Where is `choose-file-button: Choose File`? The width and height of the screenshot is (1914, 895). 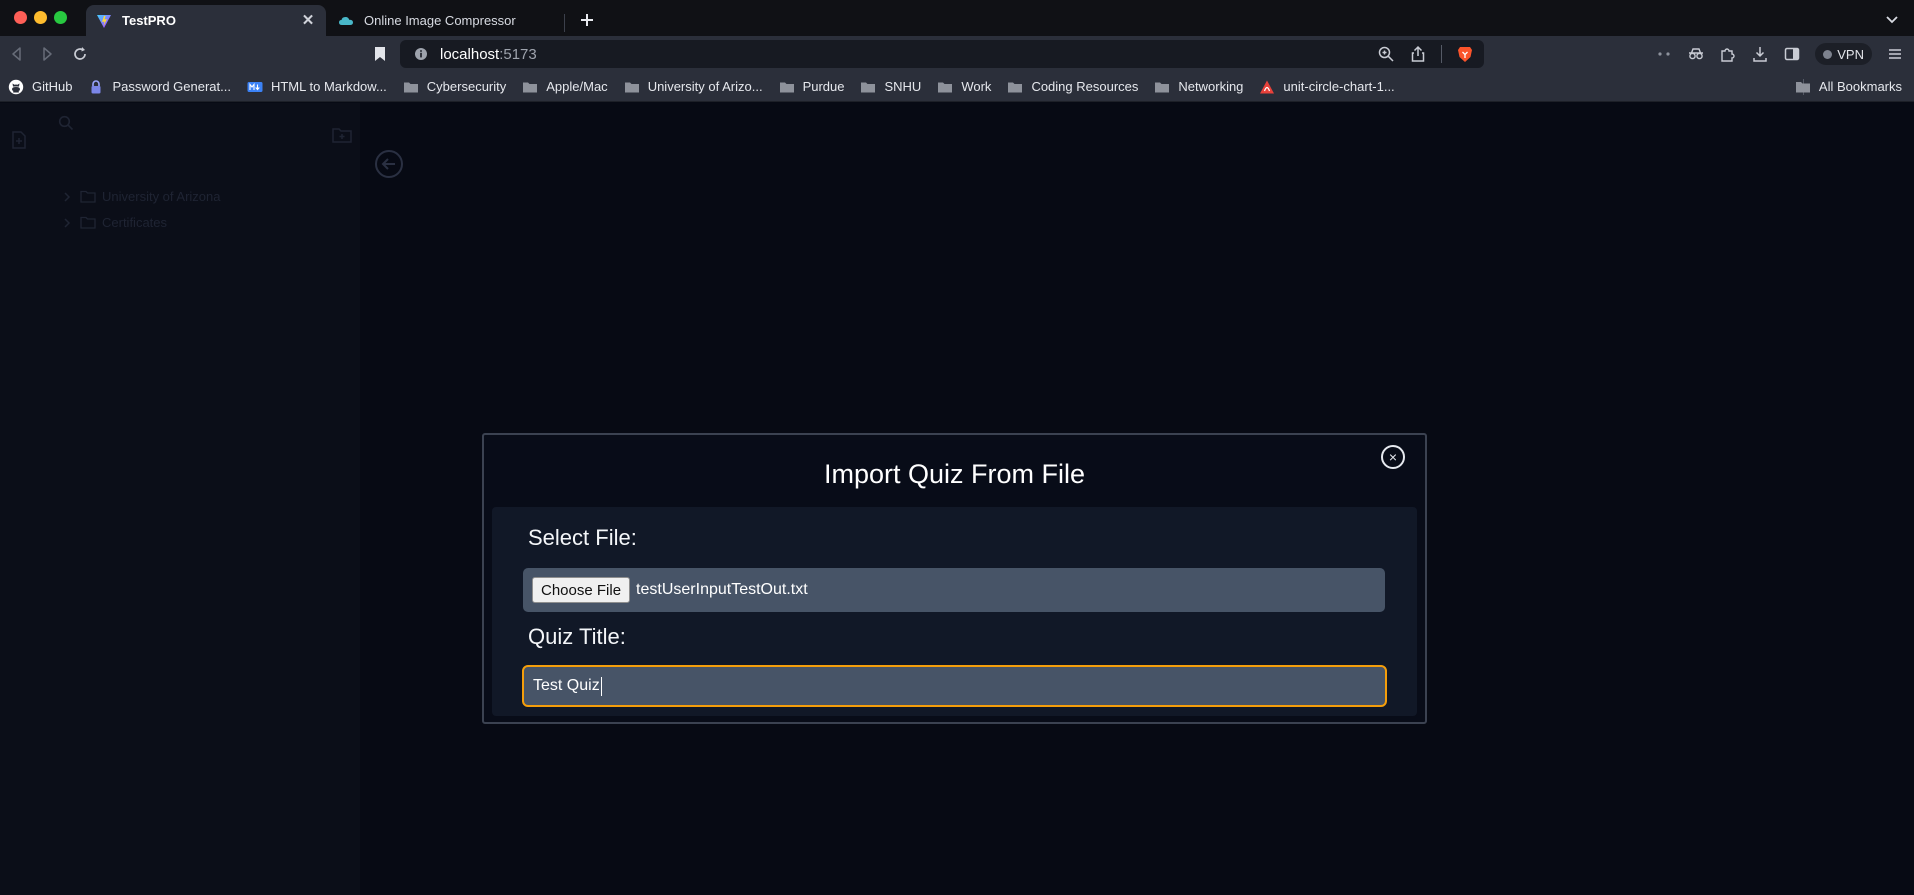 choose-file-button: Choose File is located at coordinates (581, 590).